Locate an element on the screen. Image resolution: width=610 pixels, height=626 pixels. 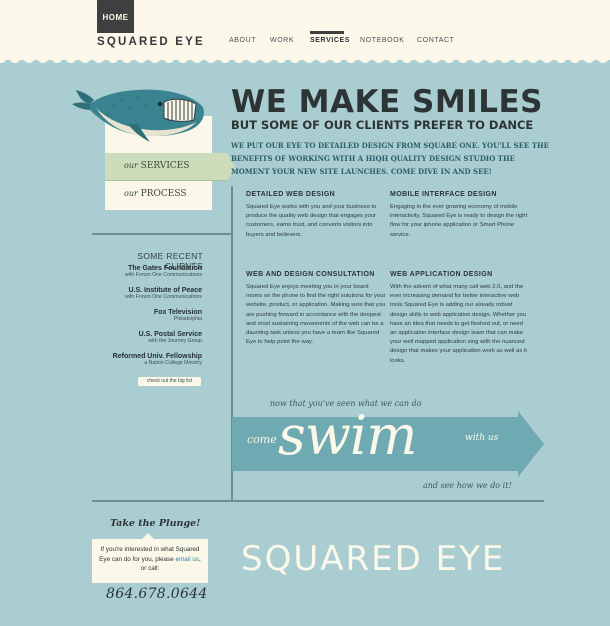
client-name: U.S. Institute of Peace is located at coordinates (165, 290).